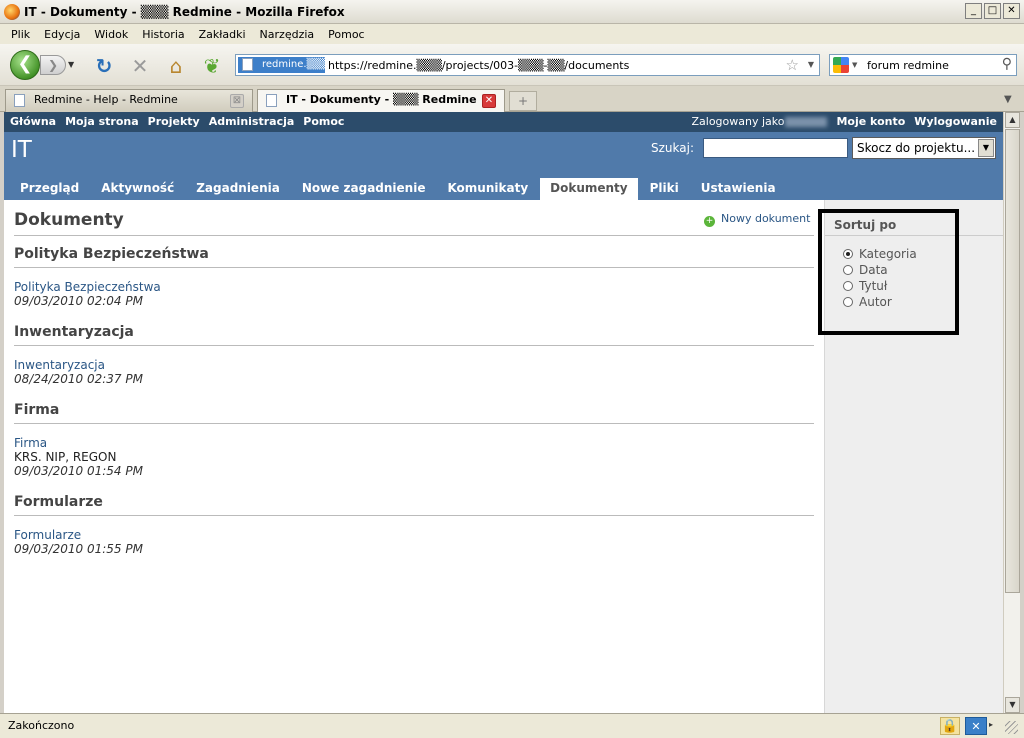  I want to click on site-identity-label: redmine.▒▒▒, so click(296, 64).